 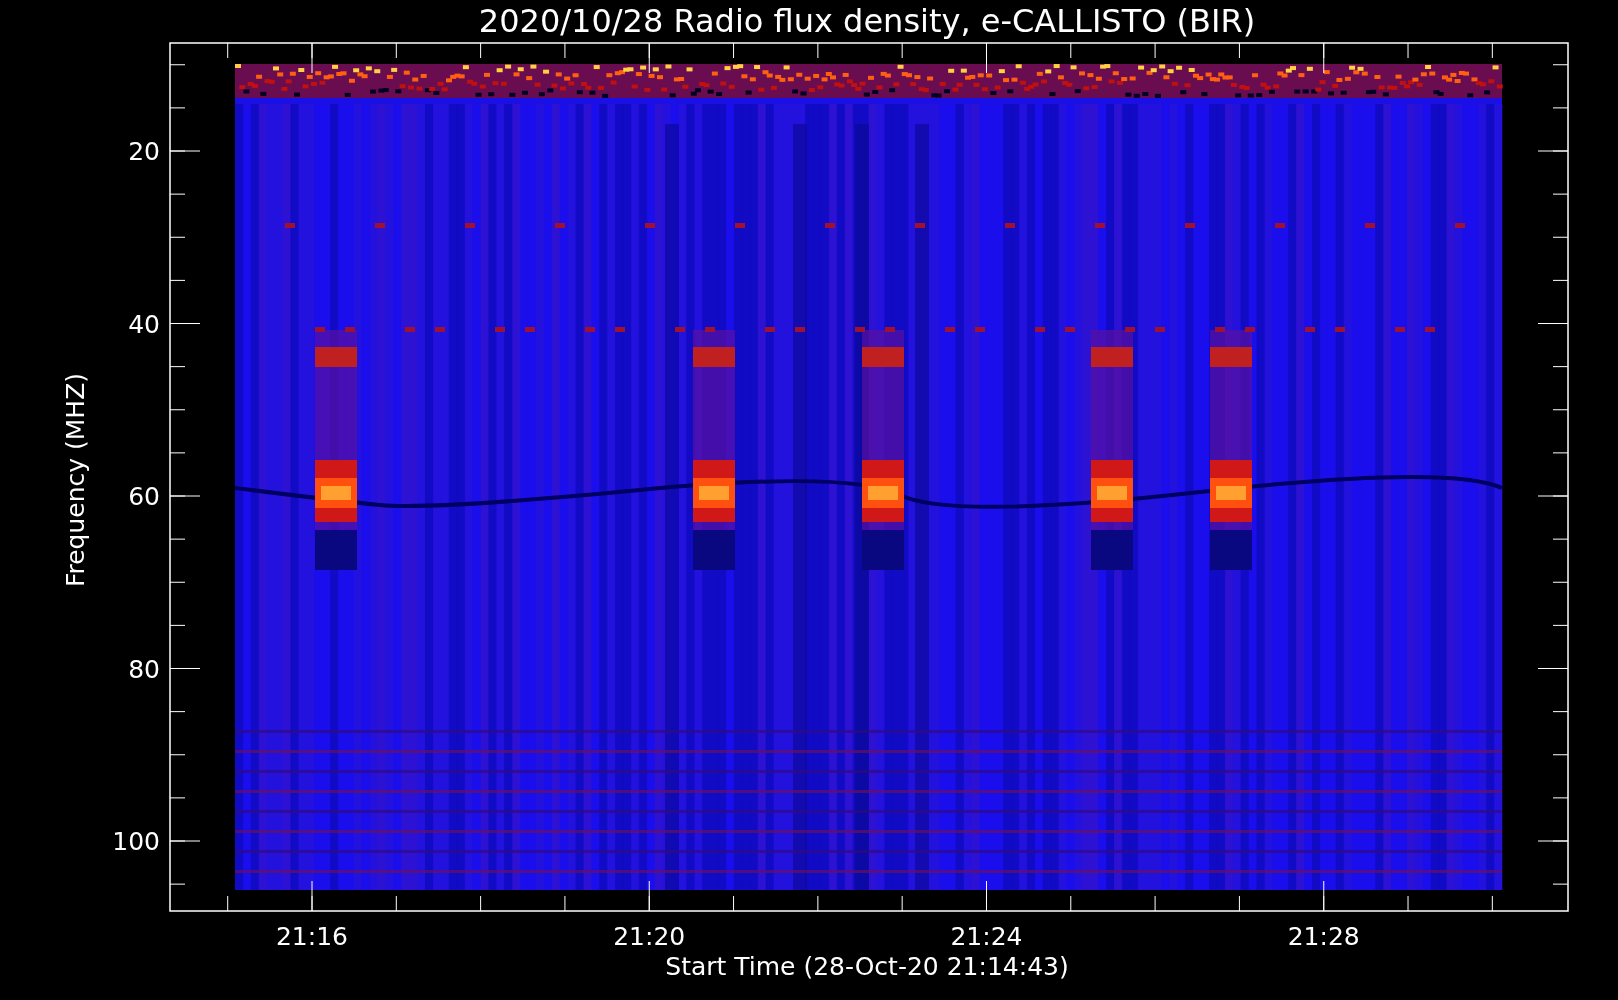 I want to click on y-tick-label: 100, so click(x=136, y=841).